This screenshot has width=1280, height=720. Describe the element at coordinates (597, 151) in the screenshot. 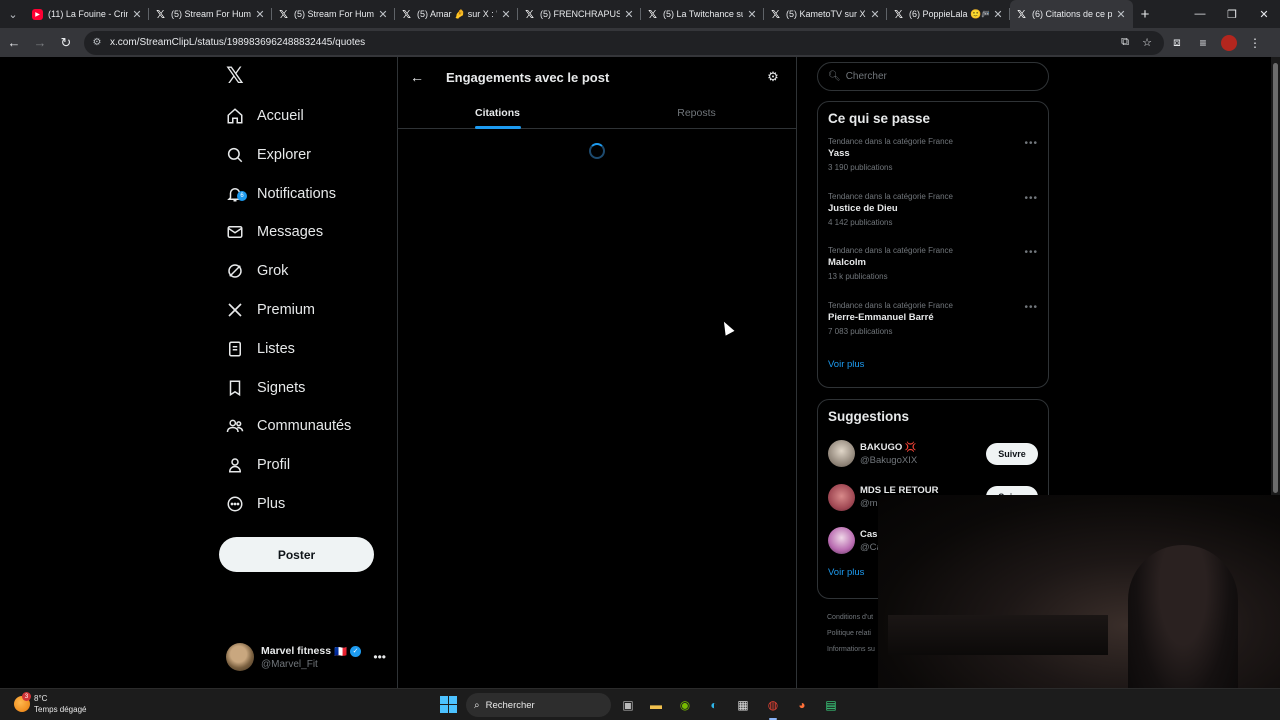

I see `loading-spinner-icon` at that location.